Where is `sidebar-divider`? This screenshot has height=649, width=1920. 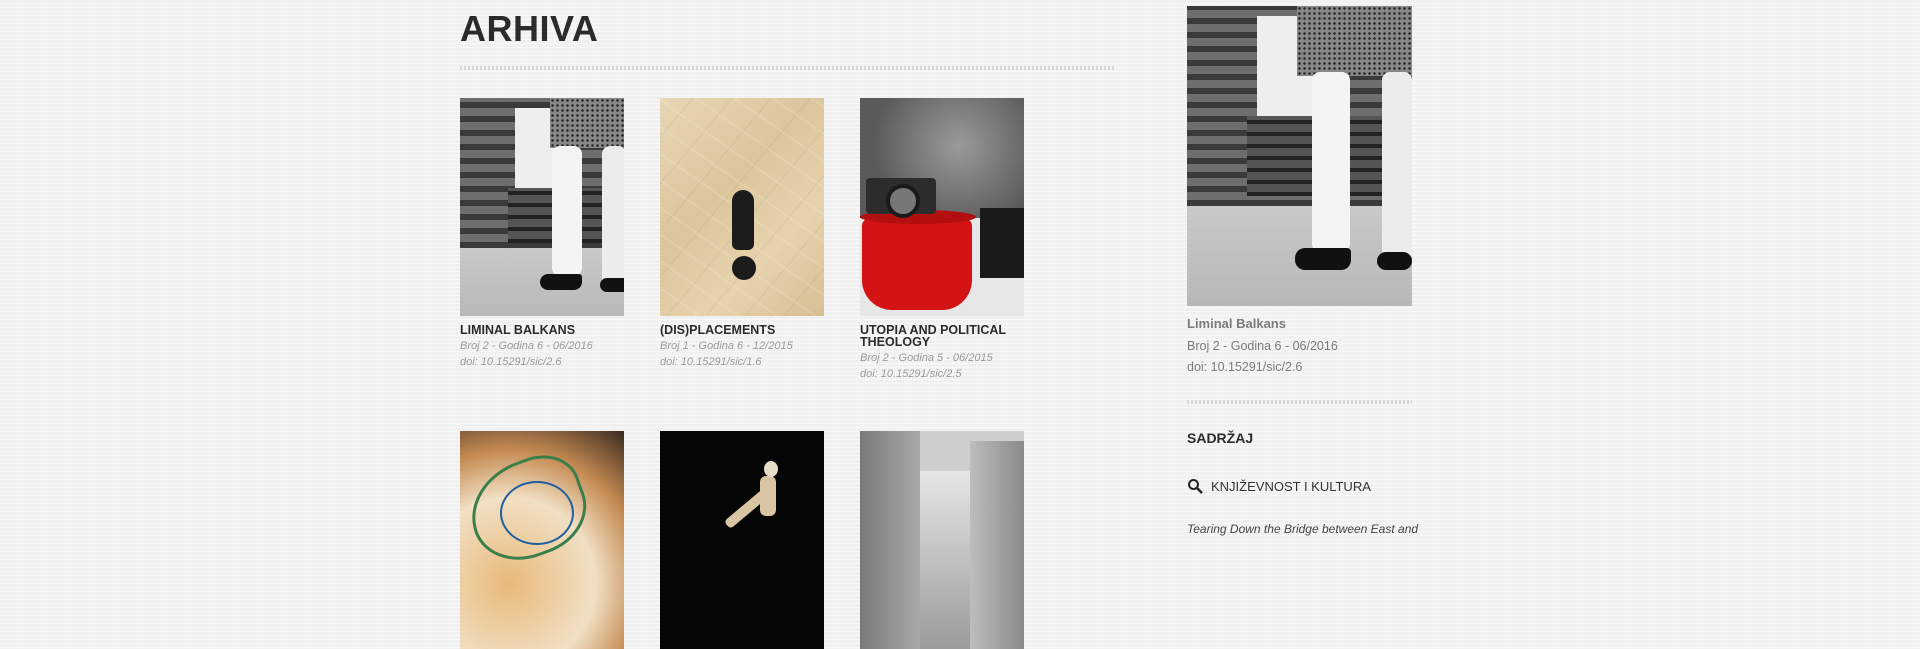
sidebar-divider is located at coordinates (1299, 402).